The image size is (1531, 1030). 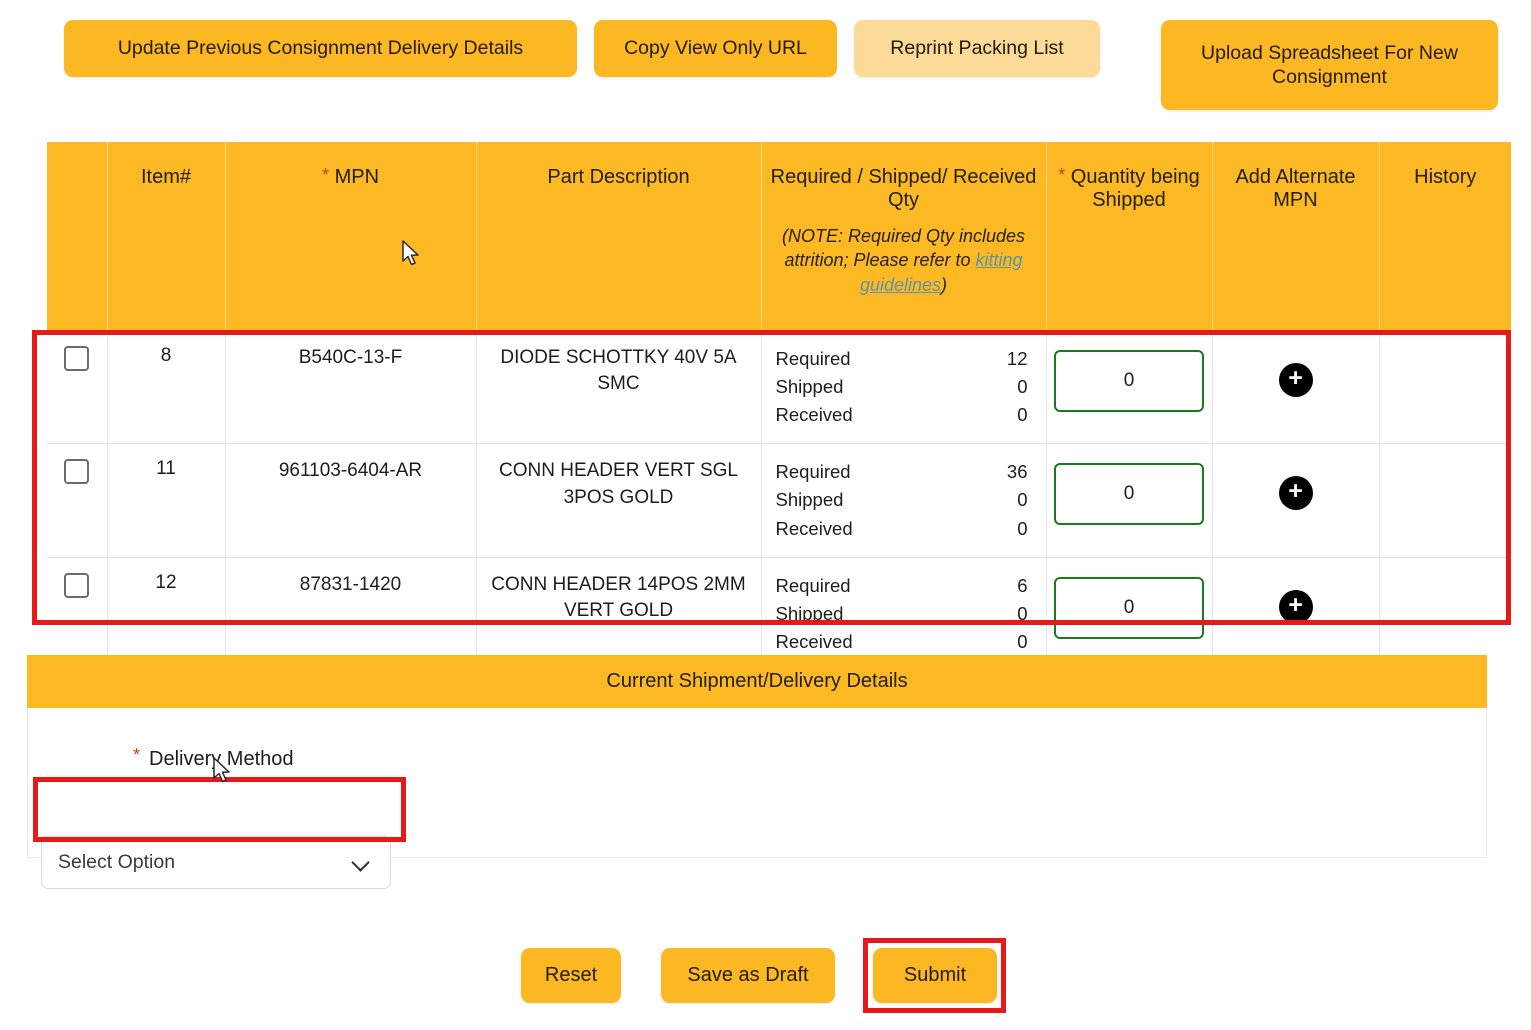 I want to click on header-qty-title: Required / Shipped/ Received Qty, so click(x=903, y=188).